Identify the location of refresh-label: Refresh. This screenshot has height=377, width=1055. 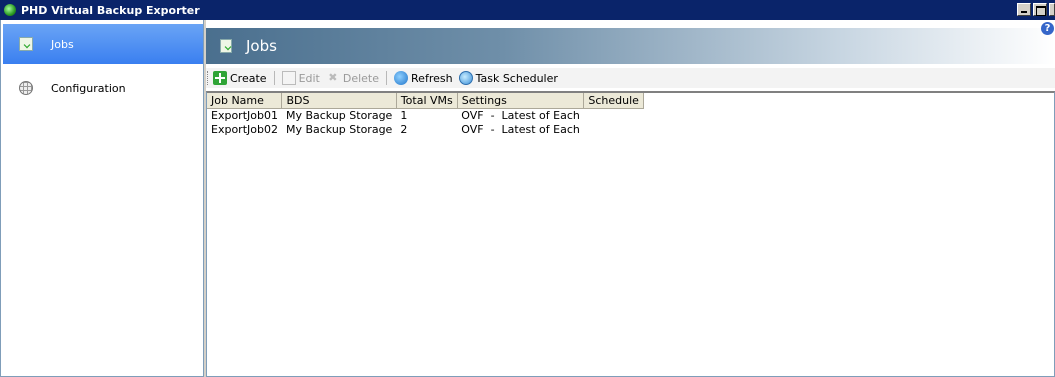
(432, 78).